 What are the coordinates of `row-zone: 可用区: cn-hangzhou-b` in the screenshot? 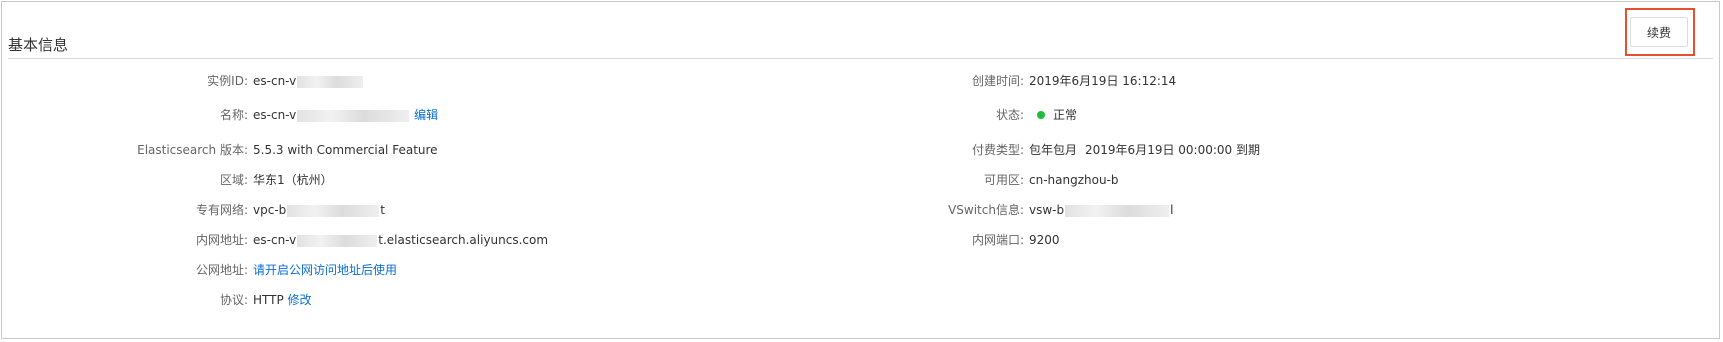 It's located at (861, 180).